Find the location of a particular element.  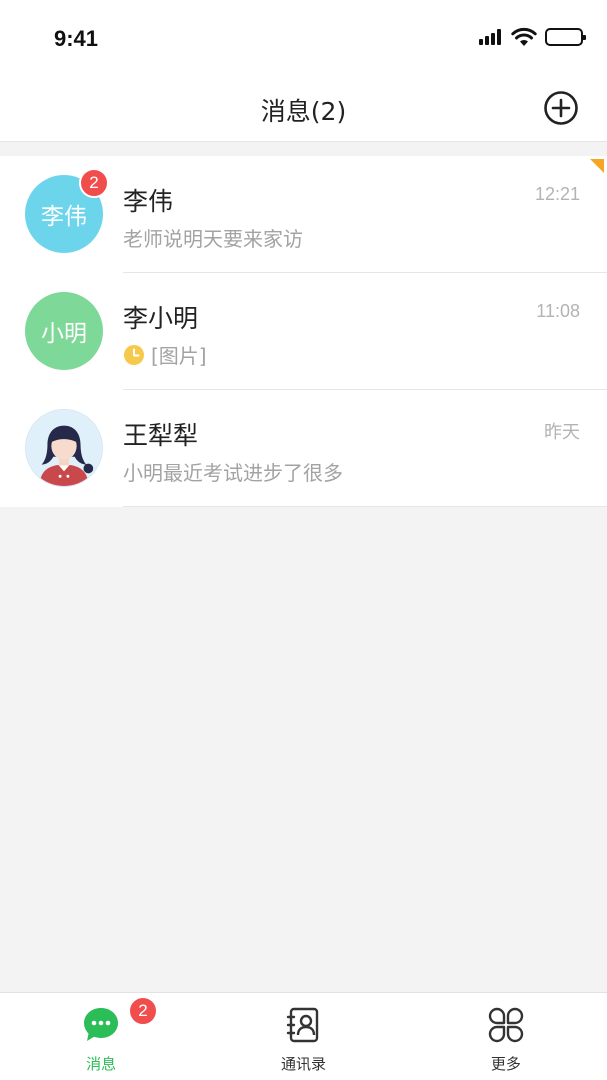

girl-avatar-icon is located at coordinates (64, 448).